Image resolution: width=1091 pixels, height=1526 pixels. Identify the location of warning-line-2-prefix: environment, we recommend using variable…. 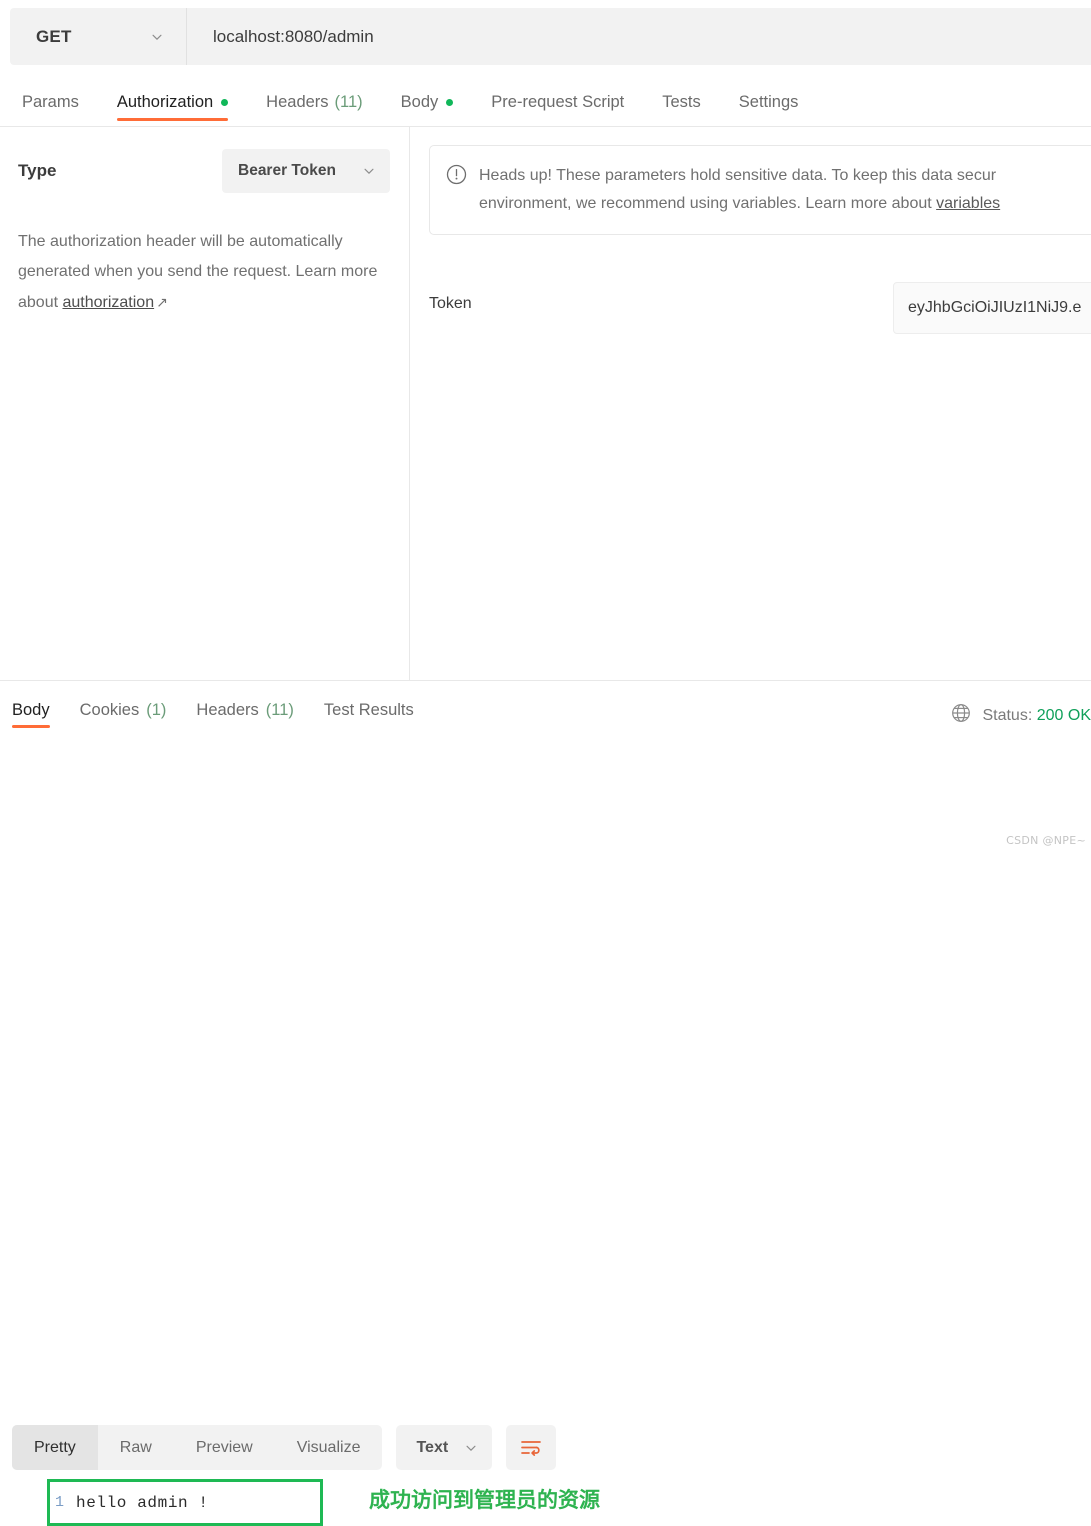
(708, 203).